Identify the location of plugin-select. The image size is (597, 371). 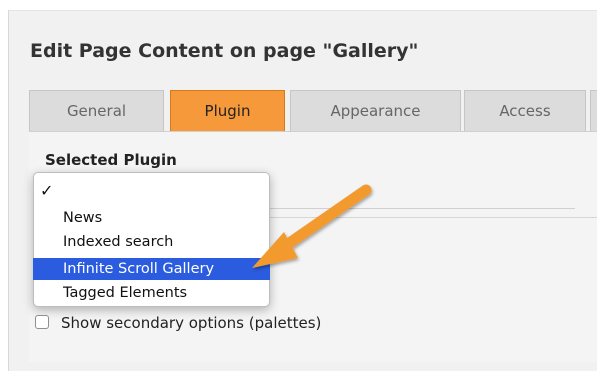
(410, 193).